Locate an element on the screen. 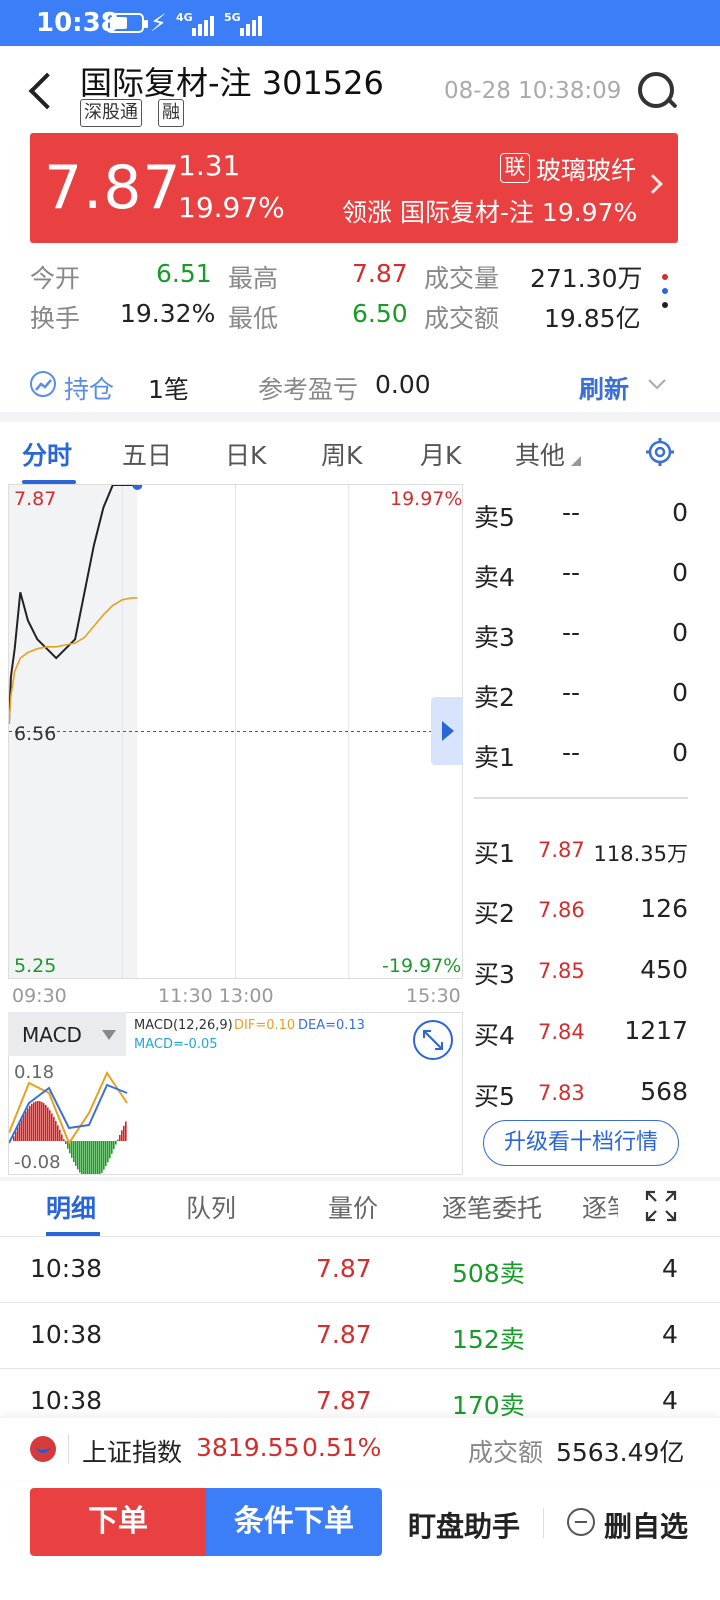  bid-label: 买1 is located at coordinates (494, 853).